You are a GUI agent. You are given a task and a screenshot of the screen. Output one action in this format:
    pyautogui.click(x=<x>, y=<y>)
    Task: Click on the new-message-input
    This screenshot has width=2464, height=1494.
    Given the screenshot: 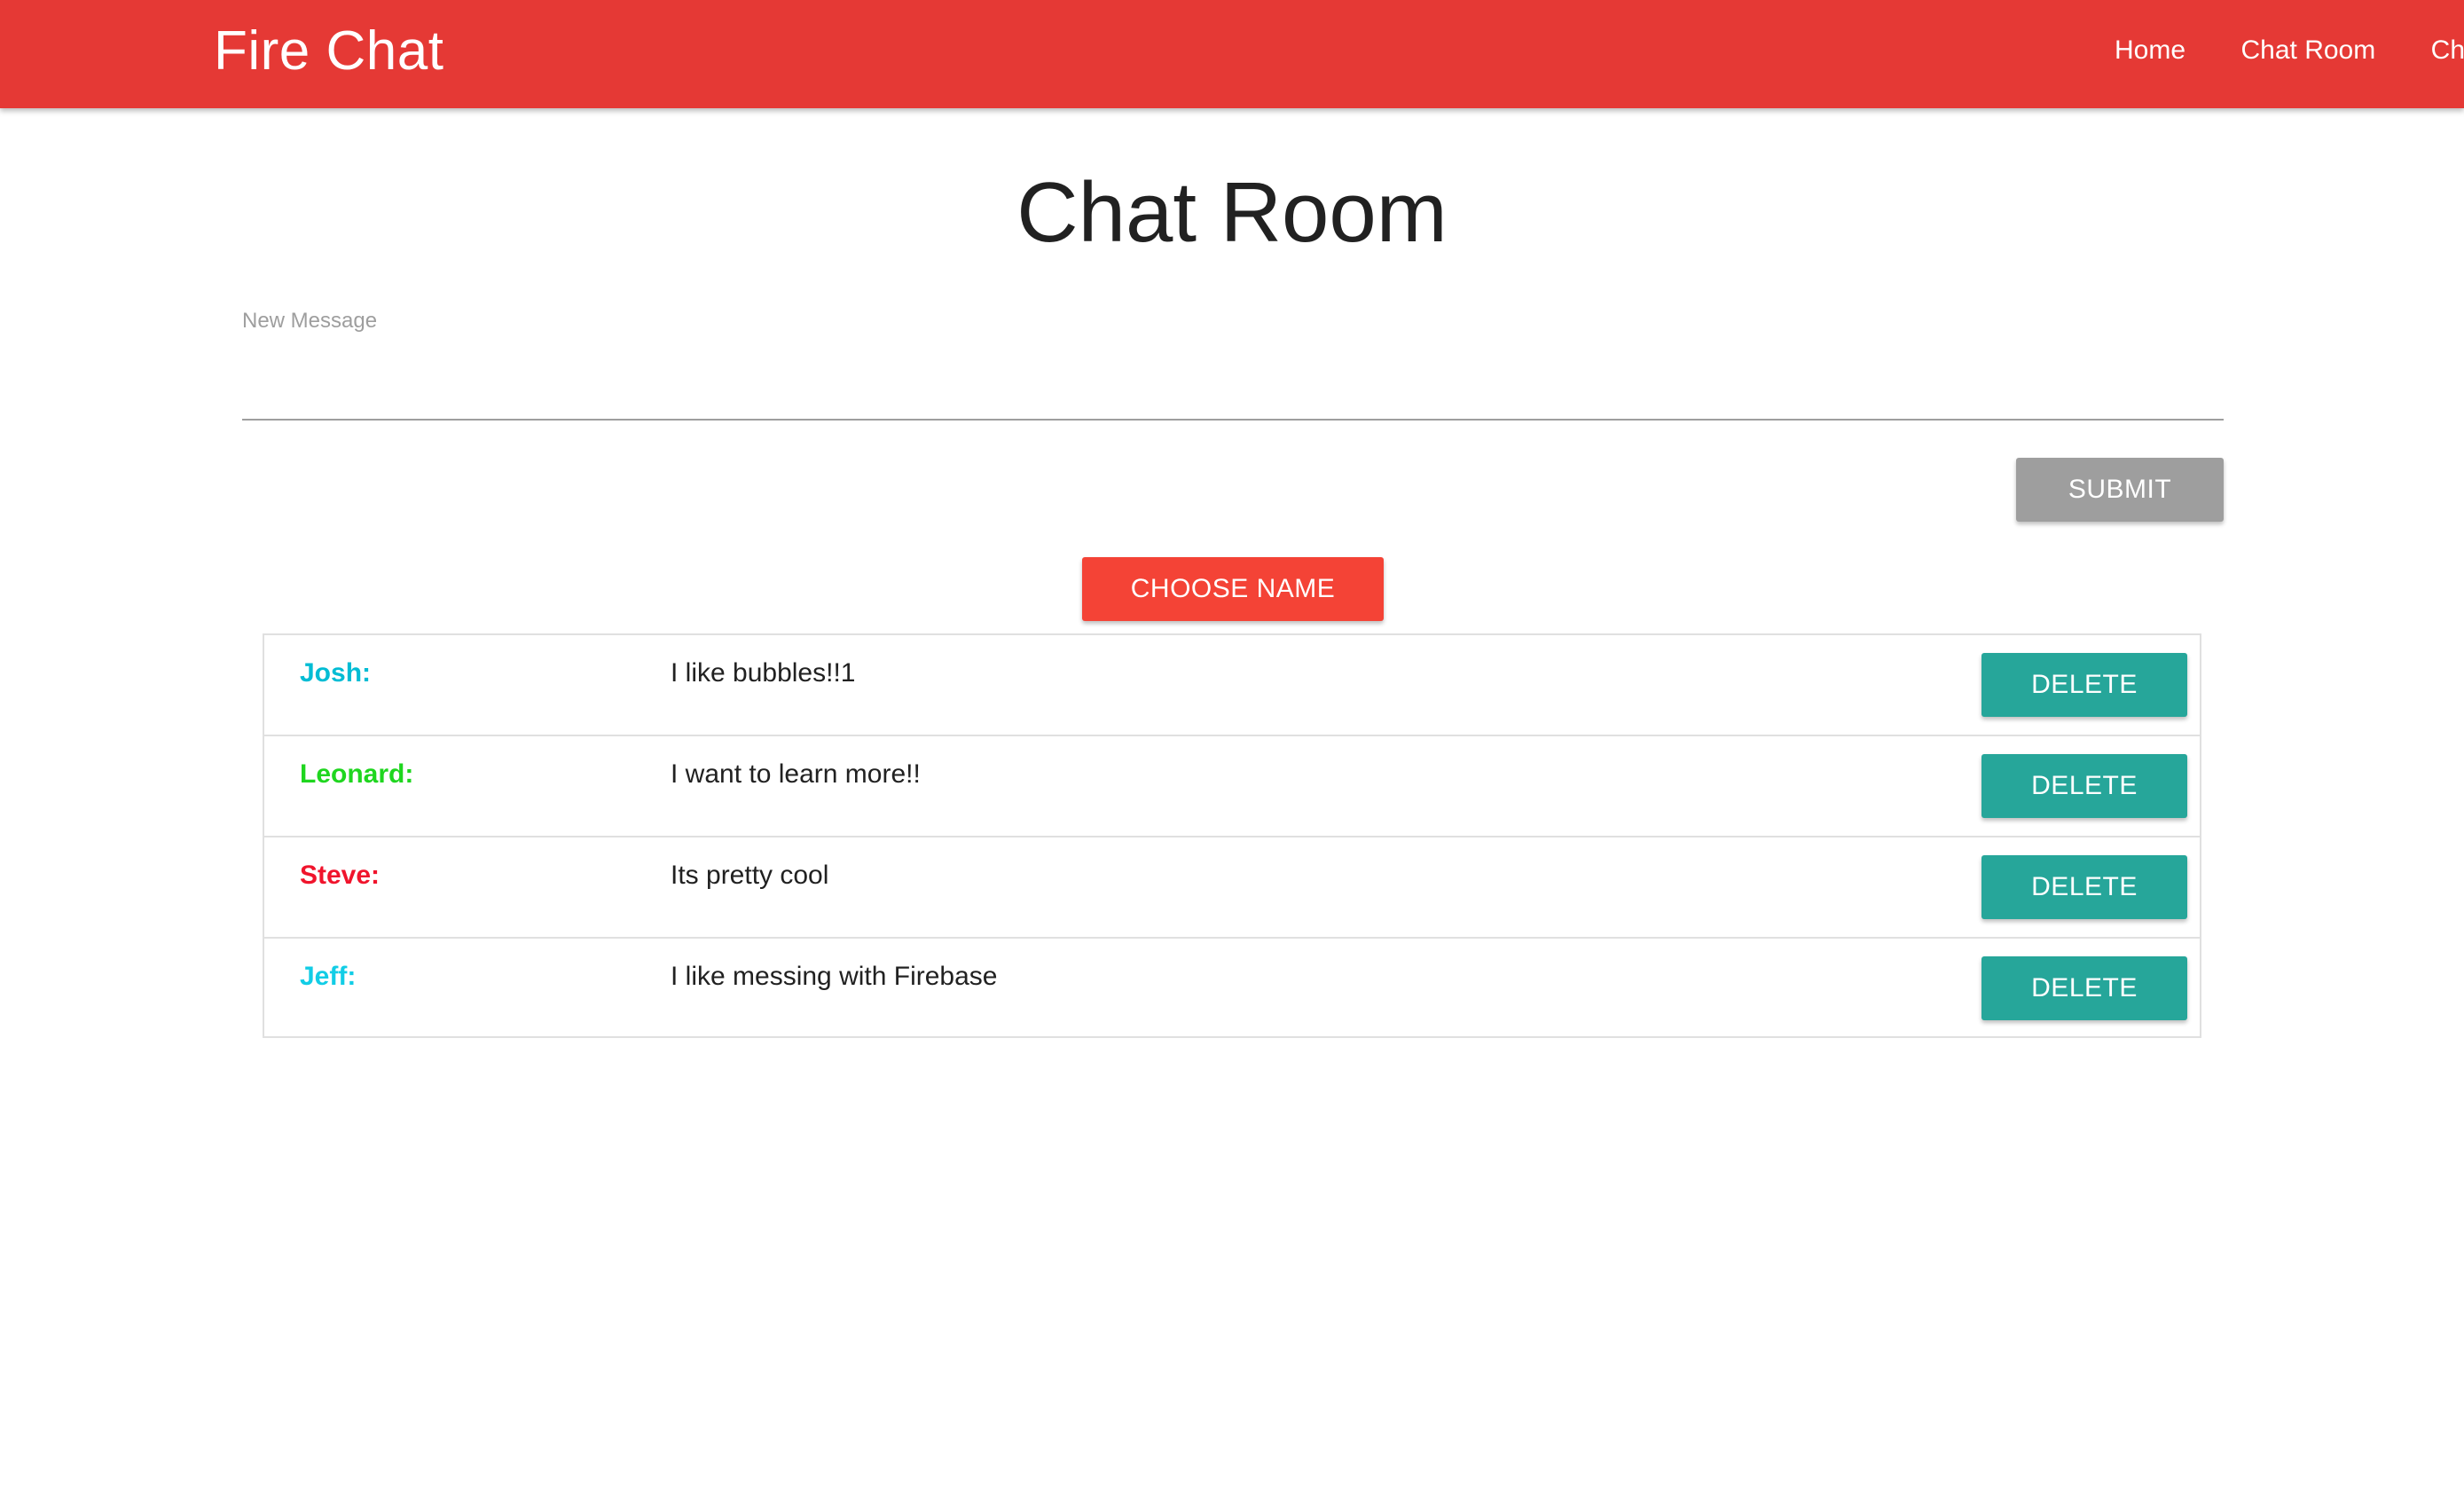 What is the action you would take?
    pyautogui.click(x=1233, y=383)
    